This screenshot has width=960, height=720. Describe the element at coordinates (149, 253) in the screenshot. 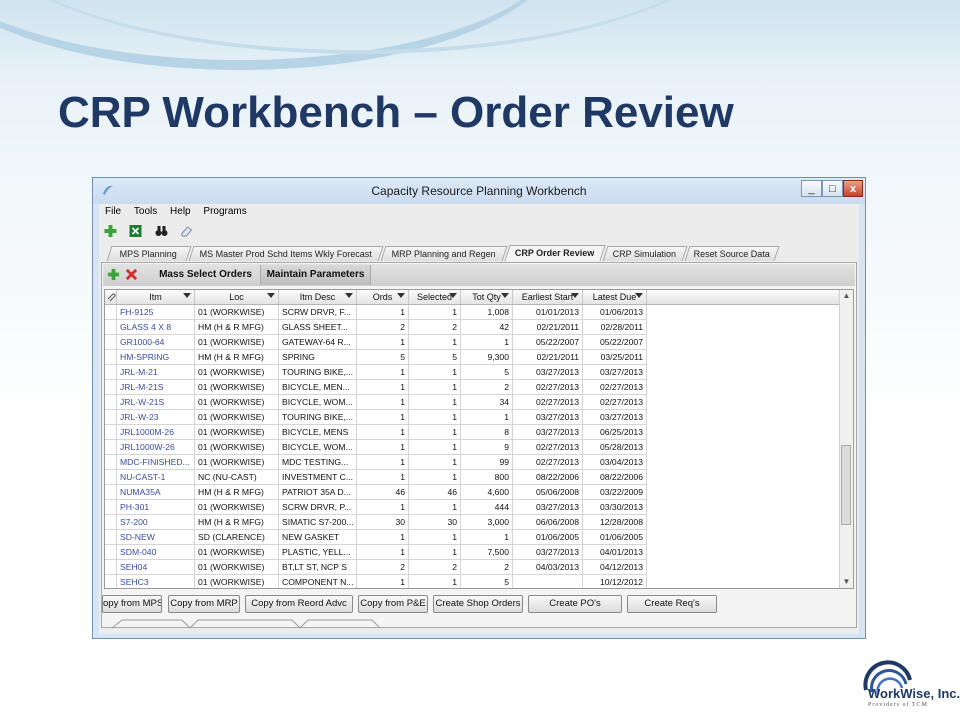

I see `tab-mps-planning: MPS Planning` at that location.